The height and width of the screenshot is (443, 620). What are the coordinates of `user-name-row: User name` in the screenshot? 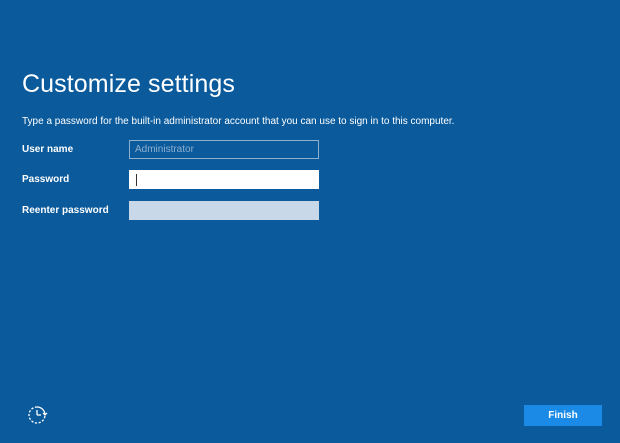 It's located at (182, 151).